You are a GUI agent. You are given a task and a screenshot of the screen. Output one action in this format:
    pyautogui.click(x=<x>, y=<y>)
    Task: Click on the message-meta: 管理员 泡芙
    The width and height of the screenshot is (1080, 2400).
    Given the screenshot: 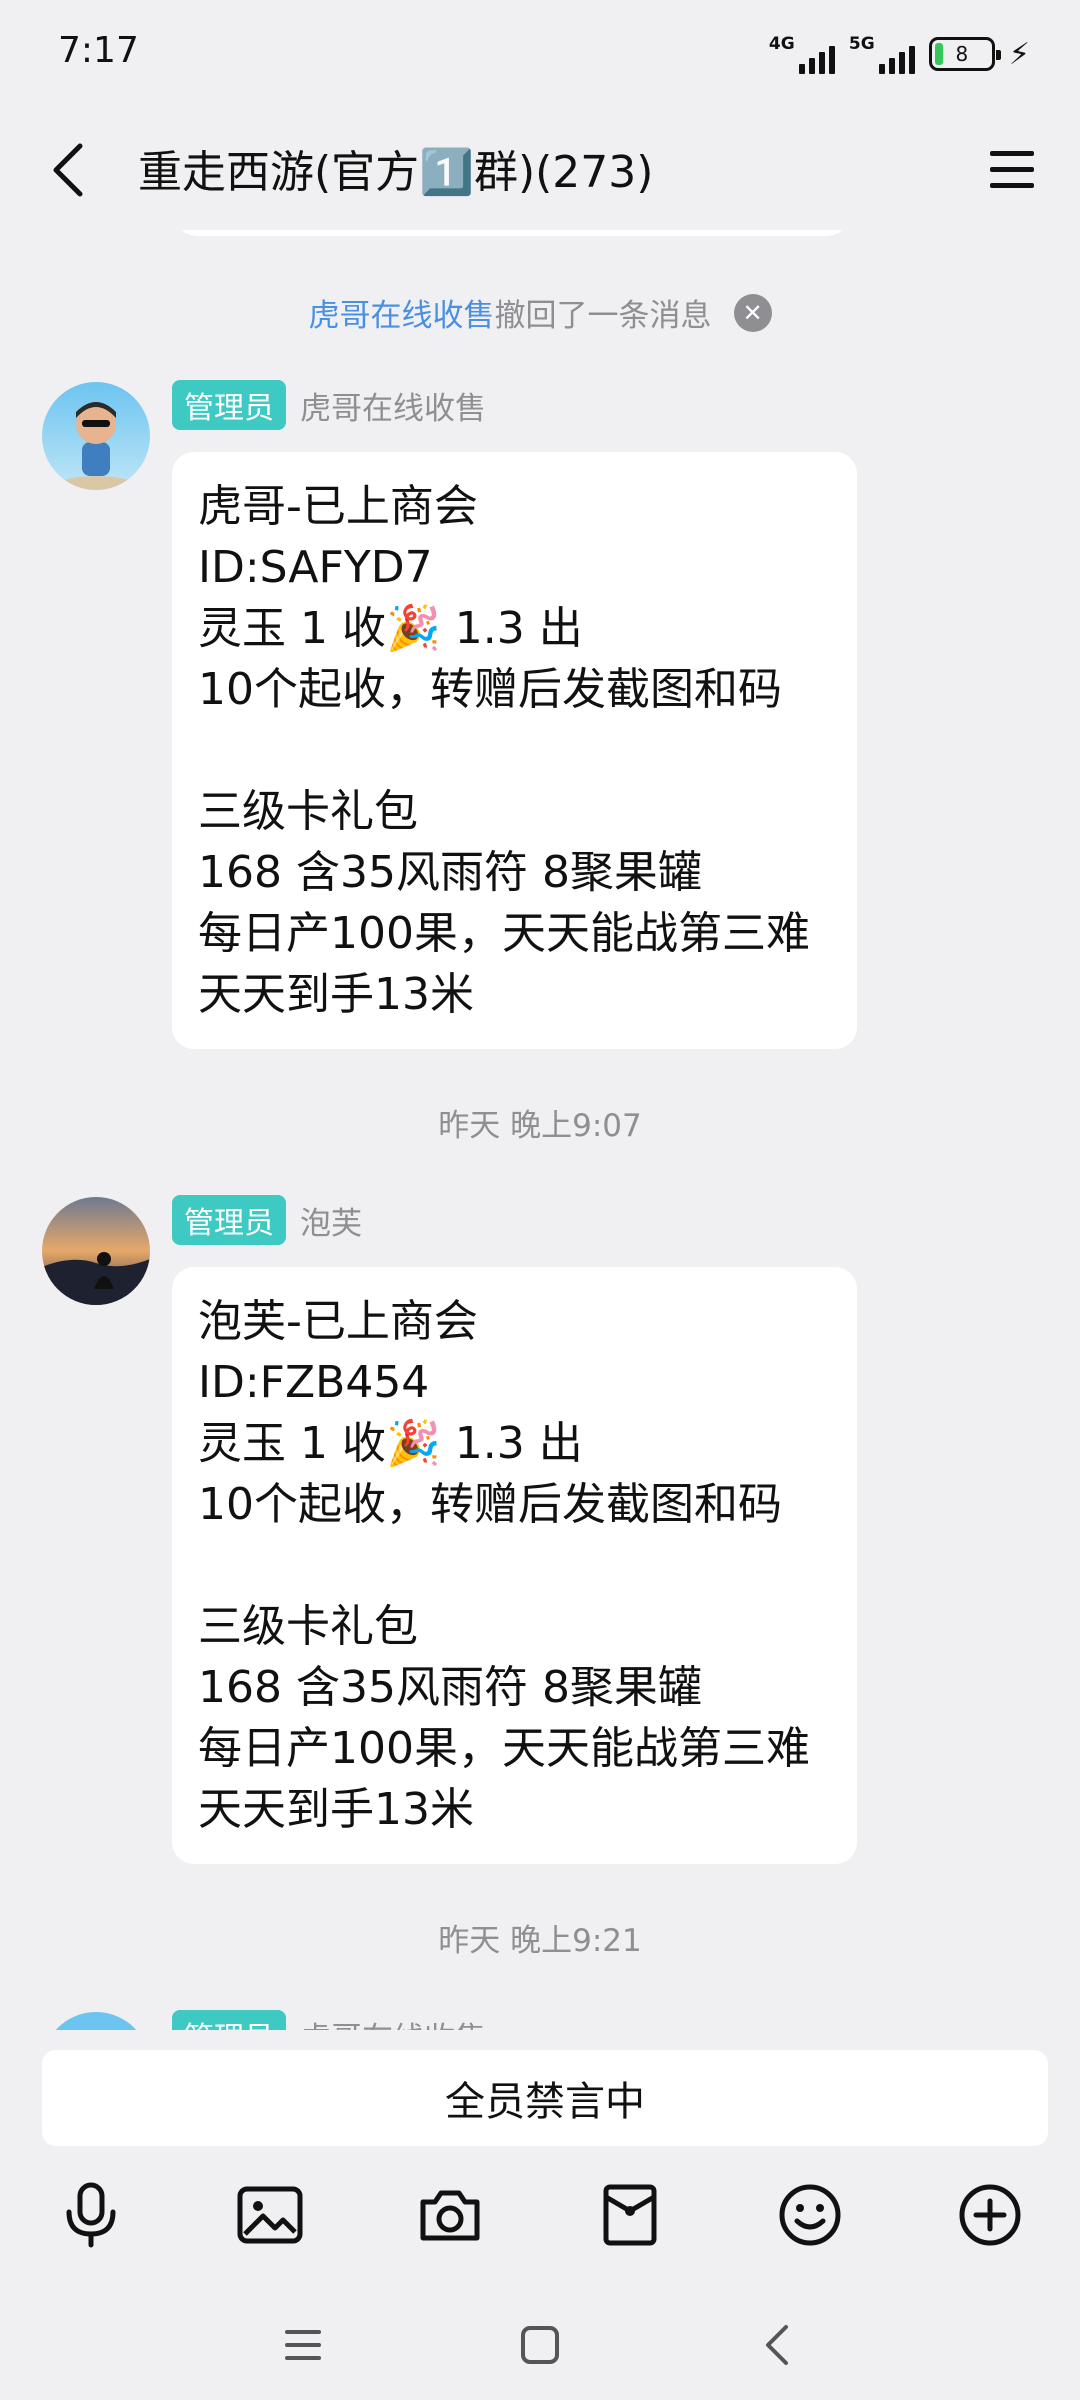 What is the action you would take?
    pyautogui.click(x=267, y=1220)
    